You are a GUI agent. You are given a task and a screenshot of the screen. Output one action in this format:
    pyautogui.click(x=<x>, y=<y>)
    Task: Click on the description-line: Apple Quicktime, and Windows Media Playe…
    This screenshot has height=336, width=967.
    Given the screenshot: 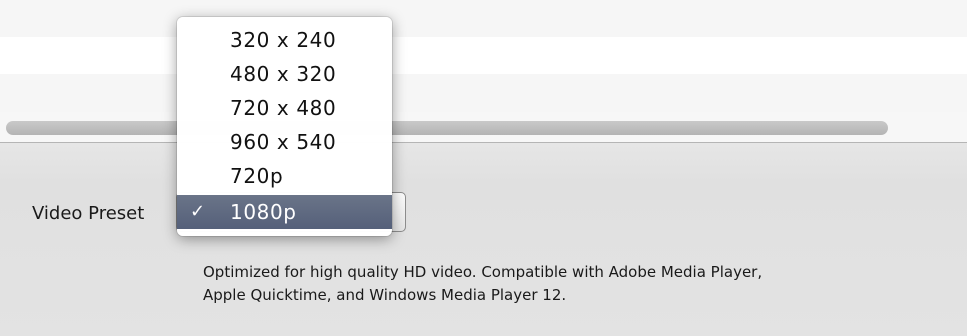 What is the action you would take?
    pyautogui.click(x=385, y=295)
    